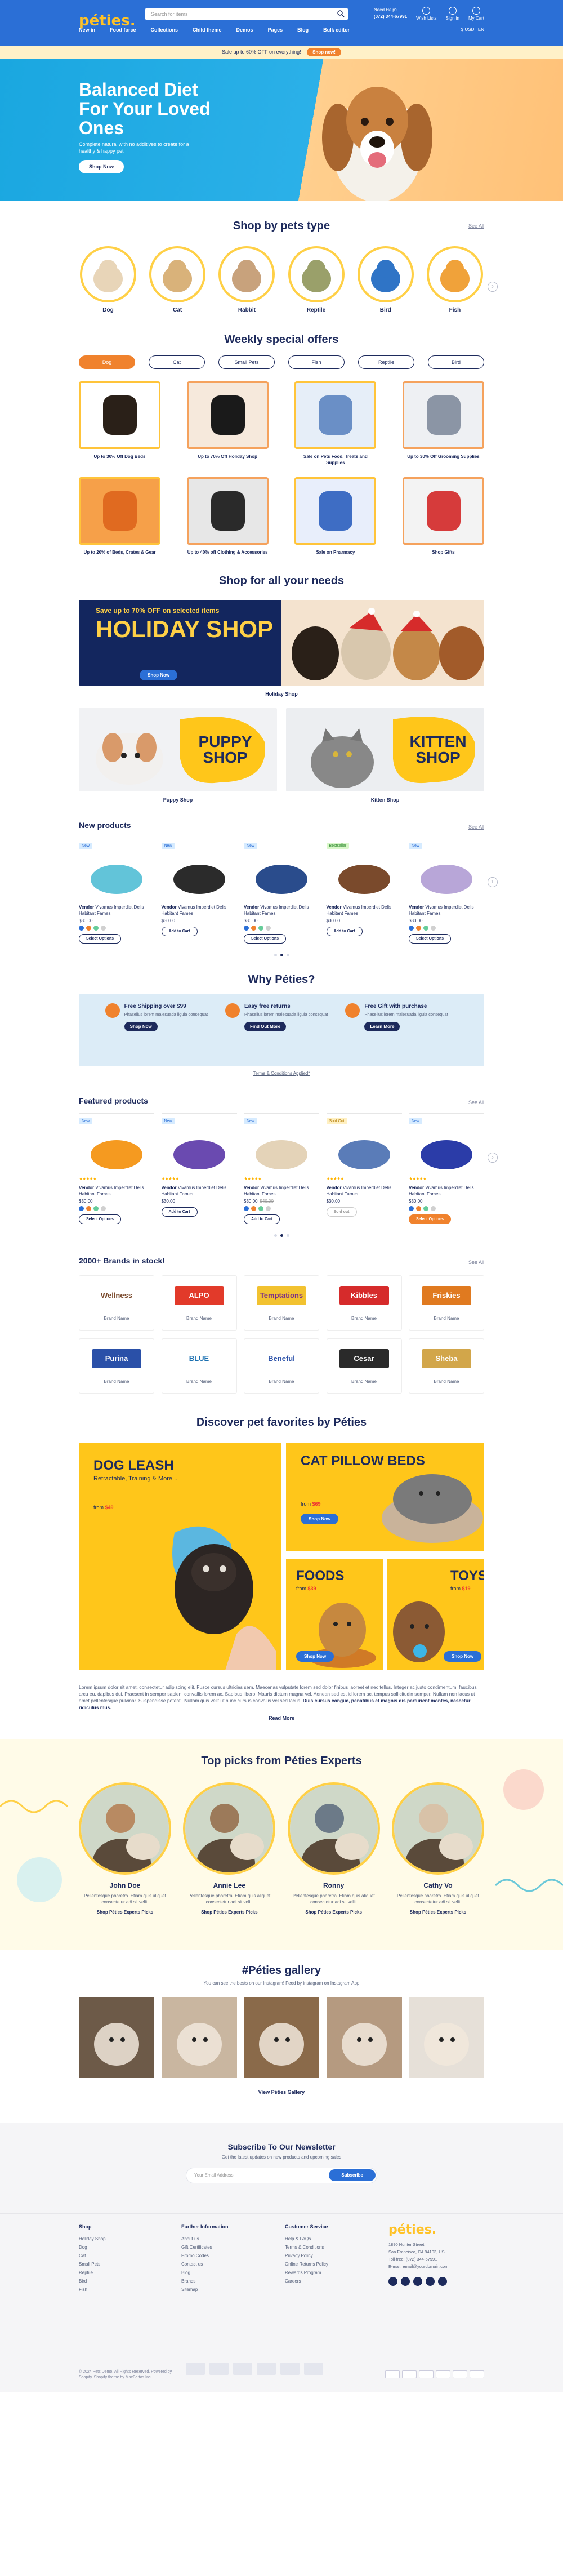 This screenshot has height=2576, width=563. I want to click on brand-card: ALPO Brand Name, so click(199, 1303).